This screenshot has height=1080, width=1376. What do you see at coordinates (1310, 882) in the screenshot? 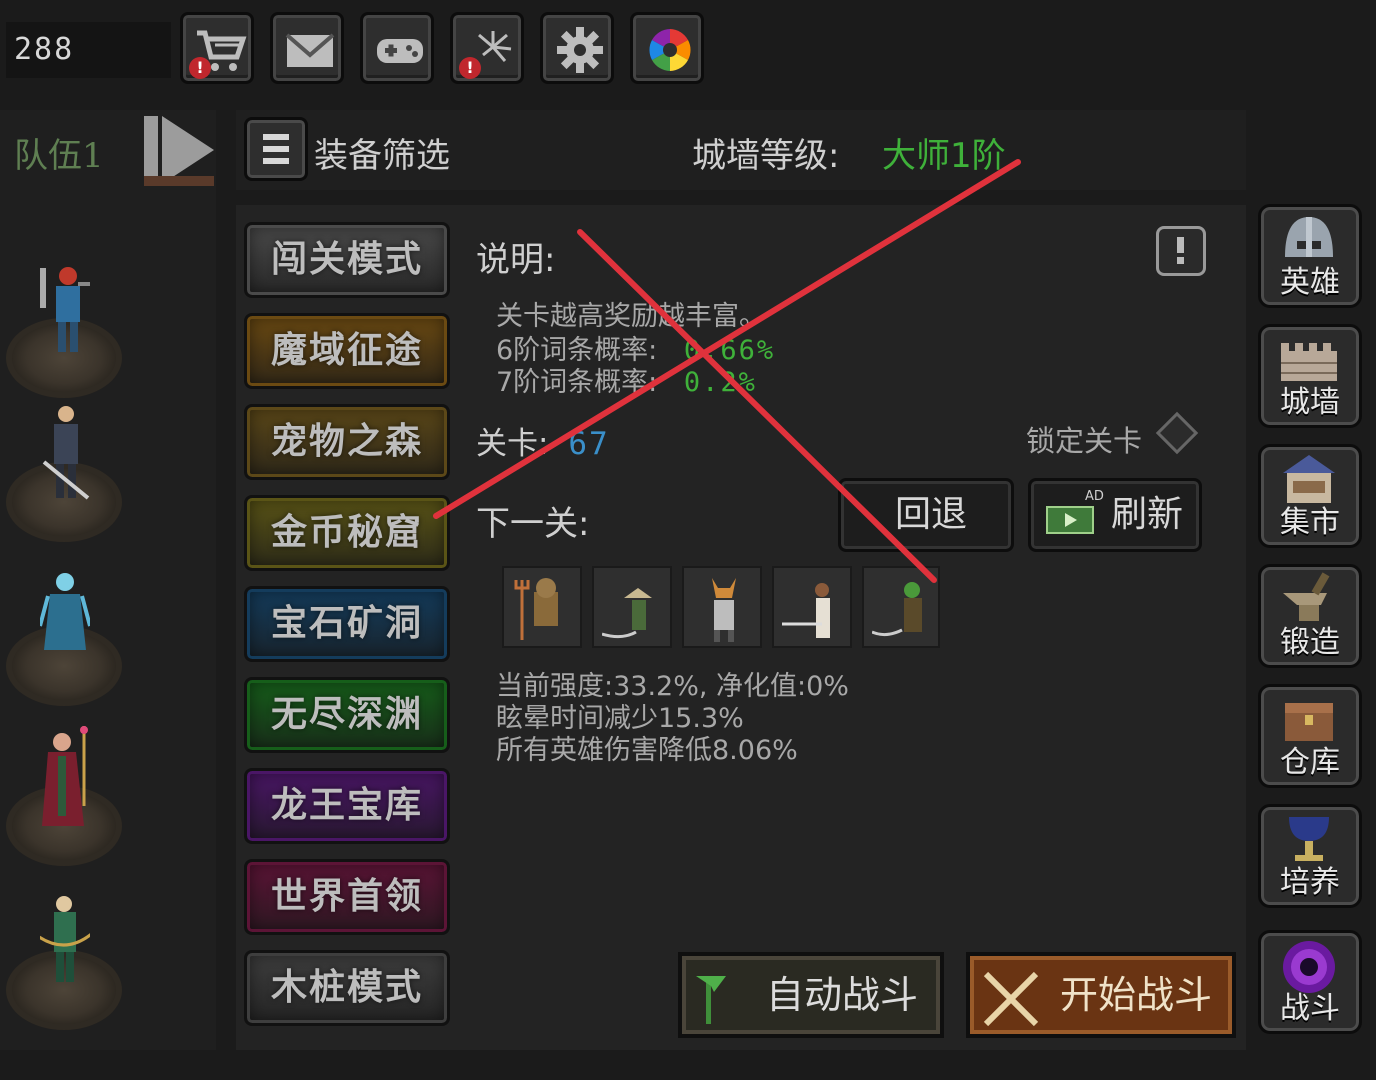
I see `nav-cultivate-label: 培养` at bounding box center [1310, 882].